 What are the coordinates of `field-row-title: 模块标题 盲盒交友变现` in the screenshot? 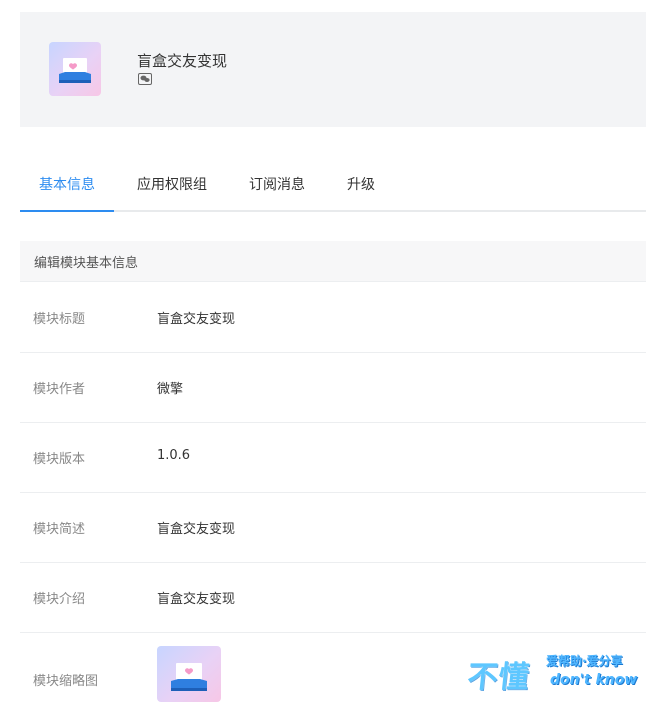 It's located at (333, 317).